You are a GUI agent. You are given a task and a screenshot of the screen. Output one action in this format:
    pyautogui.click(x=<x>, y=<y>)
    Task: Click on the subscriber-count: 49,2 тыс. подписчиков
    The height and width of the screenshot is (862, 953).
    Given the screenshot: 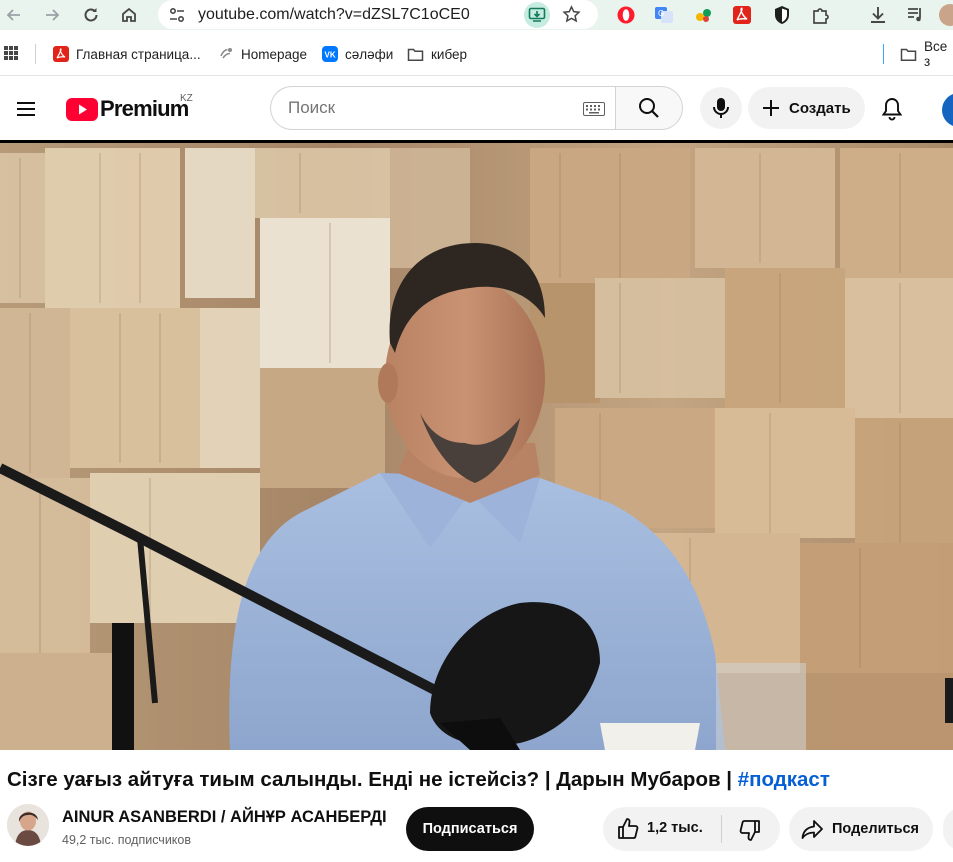 What is the action you would take?
    pyautogui.click(x=127, y=840)
    